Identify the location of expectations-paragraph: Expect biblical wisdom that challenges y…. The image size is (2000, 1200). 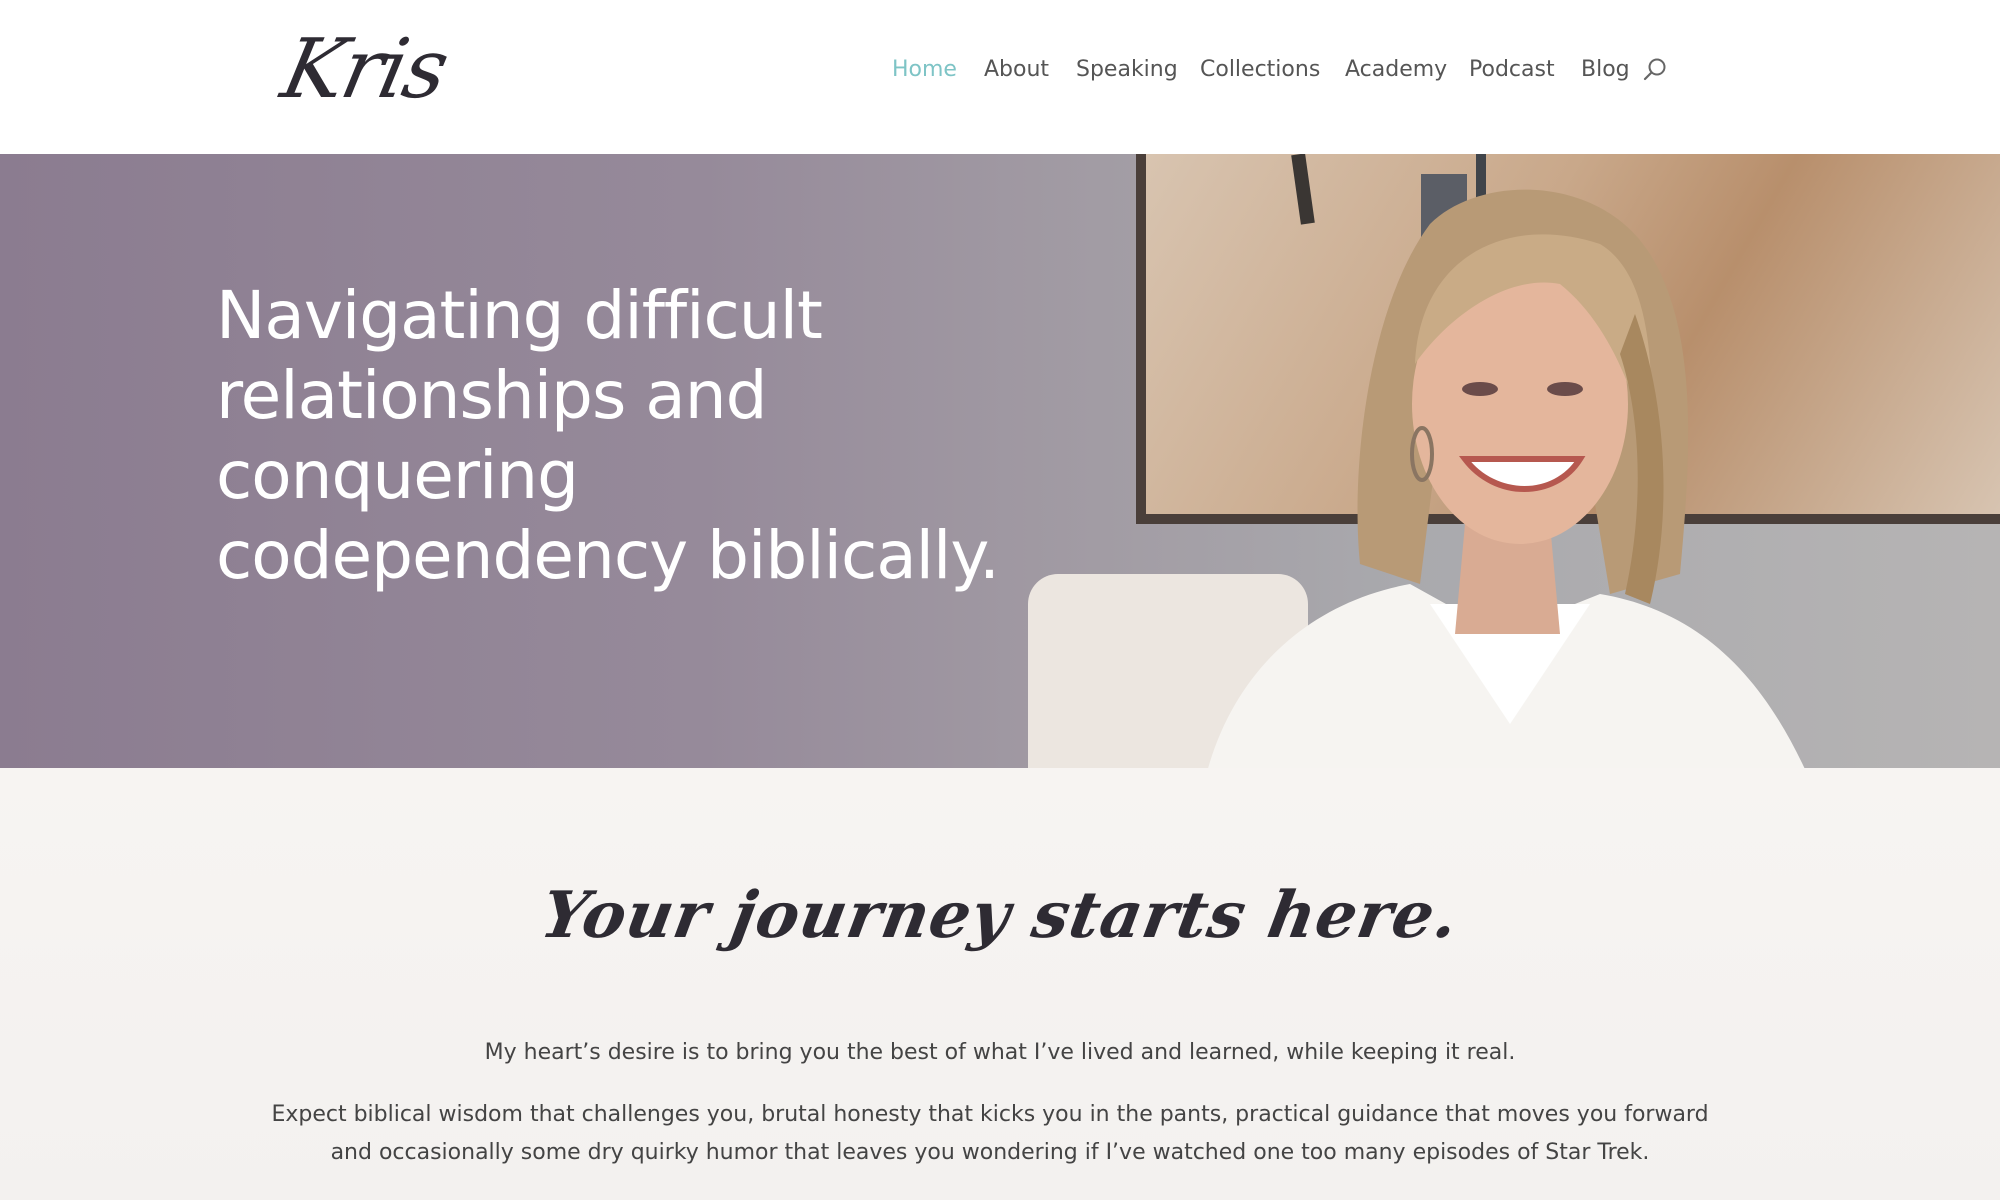
(990, 1133).